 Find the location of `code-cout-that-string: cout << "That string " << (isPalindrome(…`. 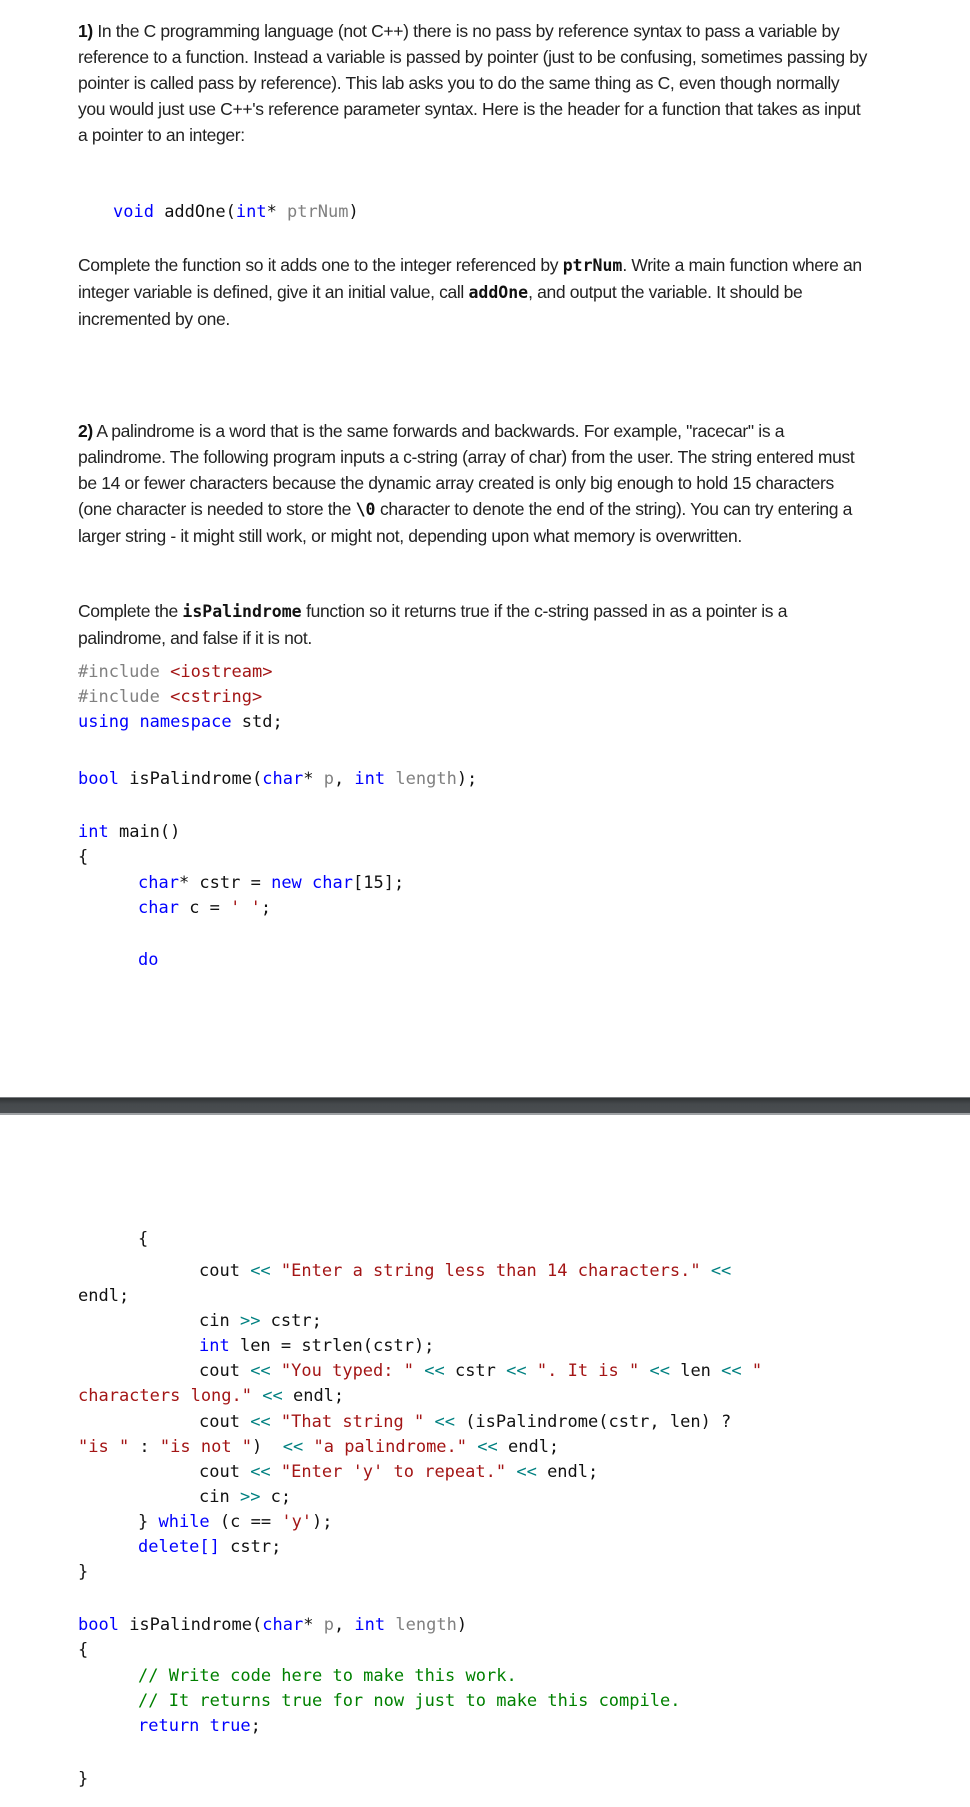

code-cout-that-string: cout << "That string " << (isPalindrome(… is located at coordinates (465, 1422).